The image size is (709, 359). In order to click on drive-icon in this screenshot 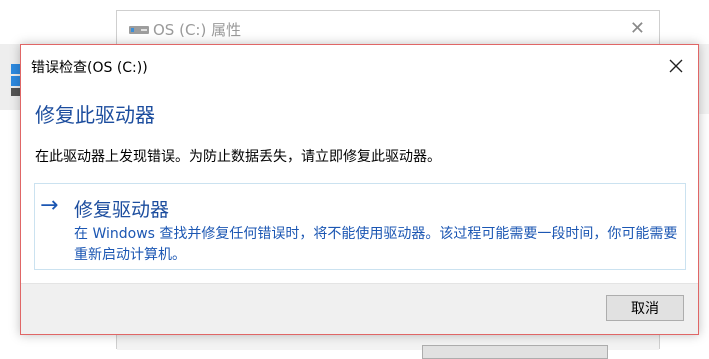, I will do `click(139, 30)`.